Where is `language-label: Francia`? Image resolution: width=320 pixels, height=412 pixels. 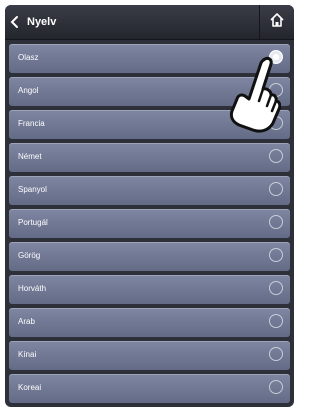
language-label: Francia is located at coordinates (31, 123).